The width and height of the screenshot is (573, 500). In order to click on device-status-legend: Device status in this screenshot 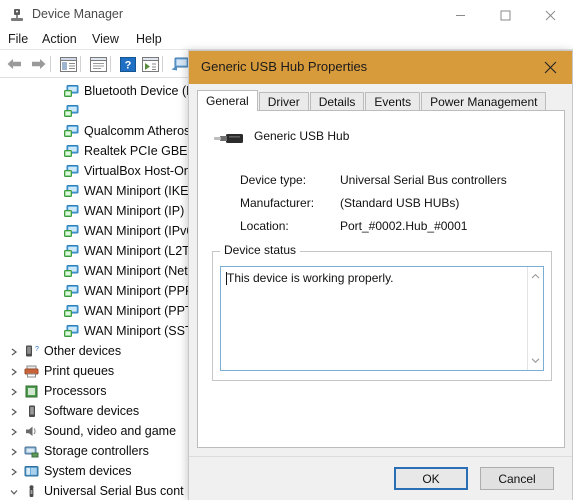, I will do `click(260, 250)`.